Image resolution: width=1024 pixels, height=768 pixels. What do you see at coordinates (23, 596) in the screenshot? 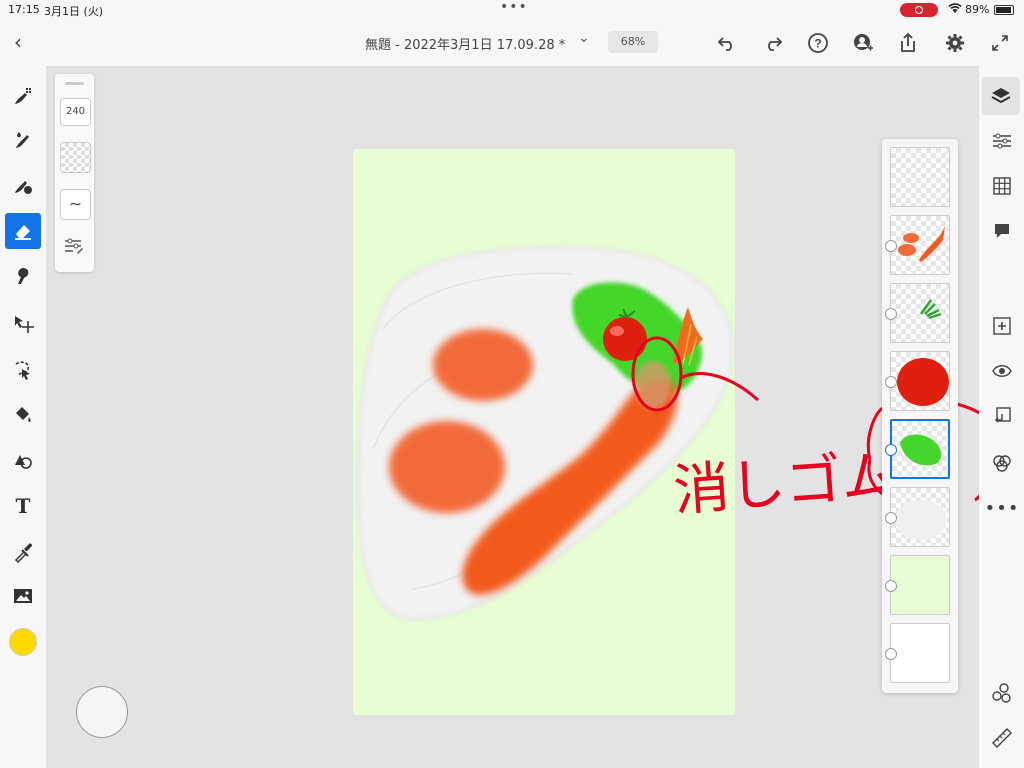
I see `image-tool` at bounding box center [23, 596].